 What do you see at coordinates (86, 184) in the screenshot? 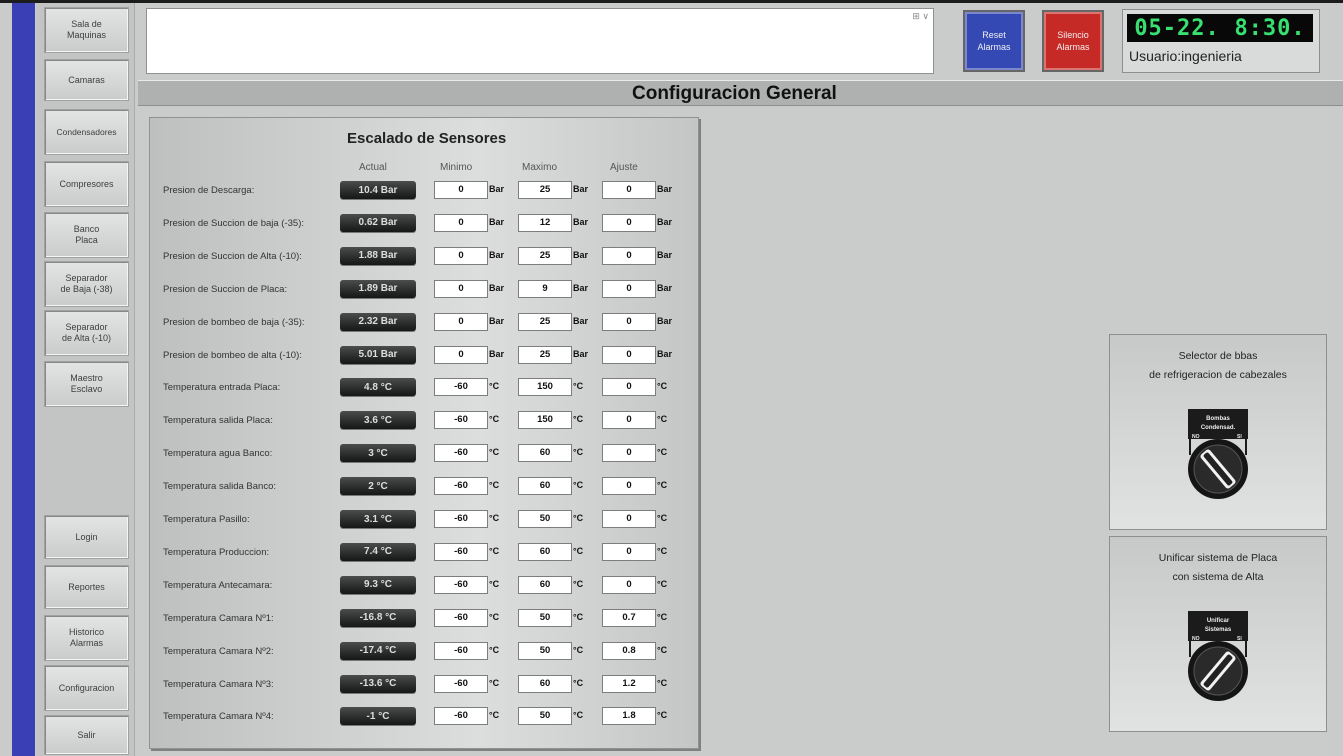
I see `nav-compresores-button: Compresores` at bounding box center [86, 184].